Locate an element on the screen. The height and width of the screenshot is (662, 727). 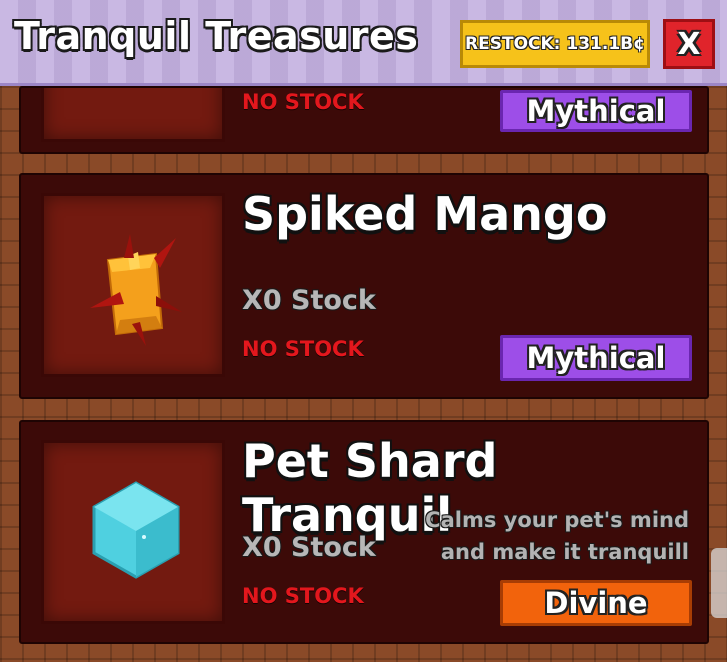
description-line: Calms your pet's mind is located at coordinates (557, 520).